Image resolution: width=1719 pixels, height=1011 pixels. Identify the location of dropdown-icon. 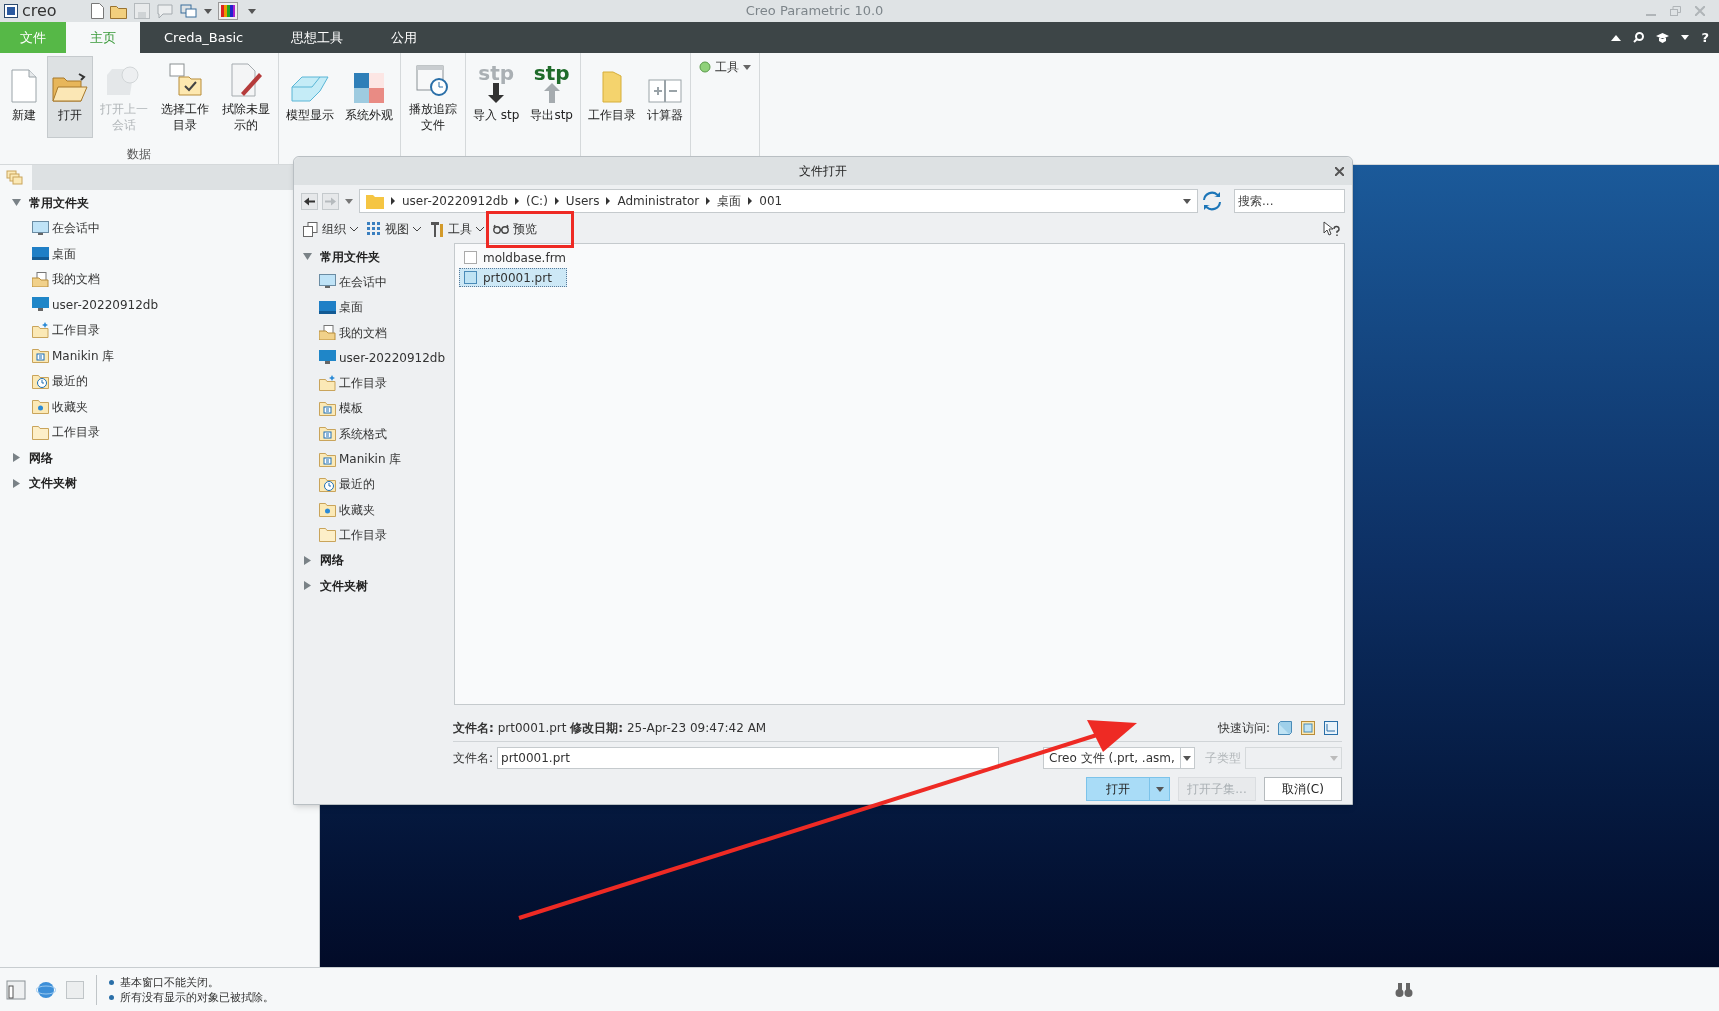
(251, 11).